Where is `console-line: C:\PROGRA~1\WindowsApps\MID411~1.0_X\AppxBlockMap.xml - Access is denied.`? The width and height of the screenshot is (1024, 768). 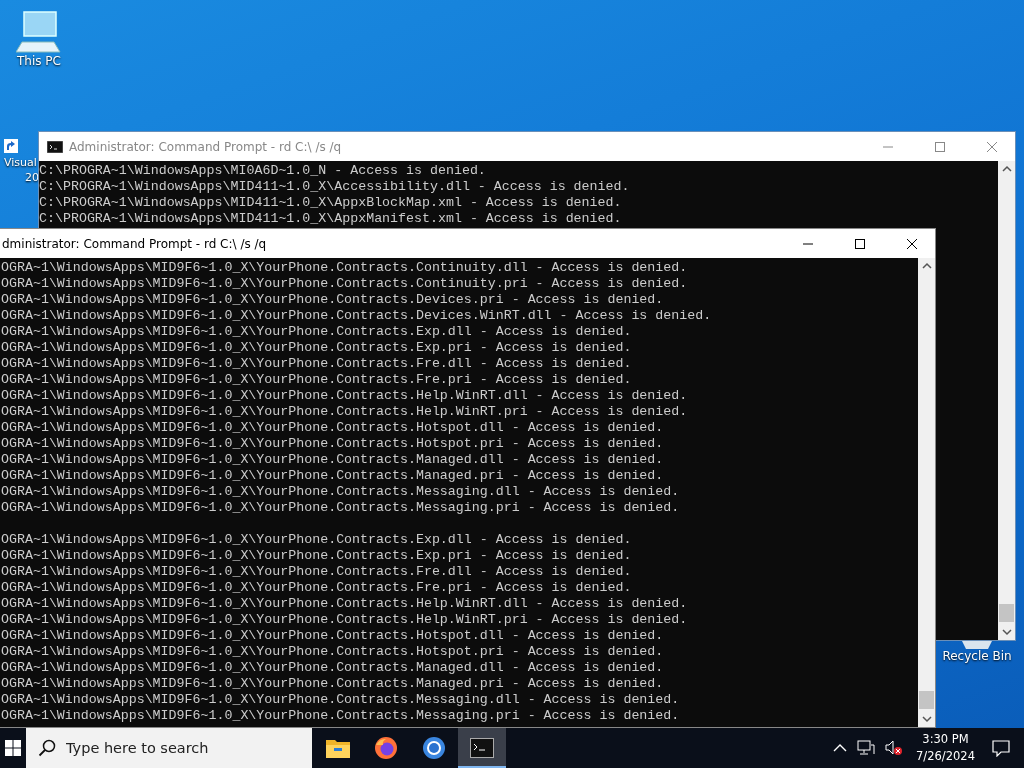 console-line: C:\PROGRA~1\WindowsApps\MID411~1.0_X\AppxBlockMap.xml - Access is denied. is located at coordinates (331, 203).